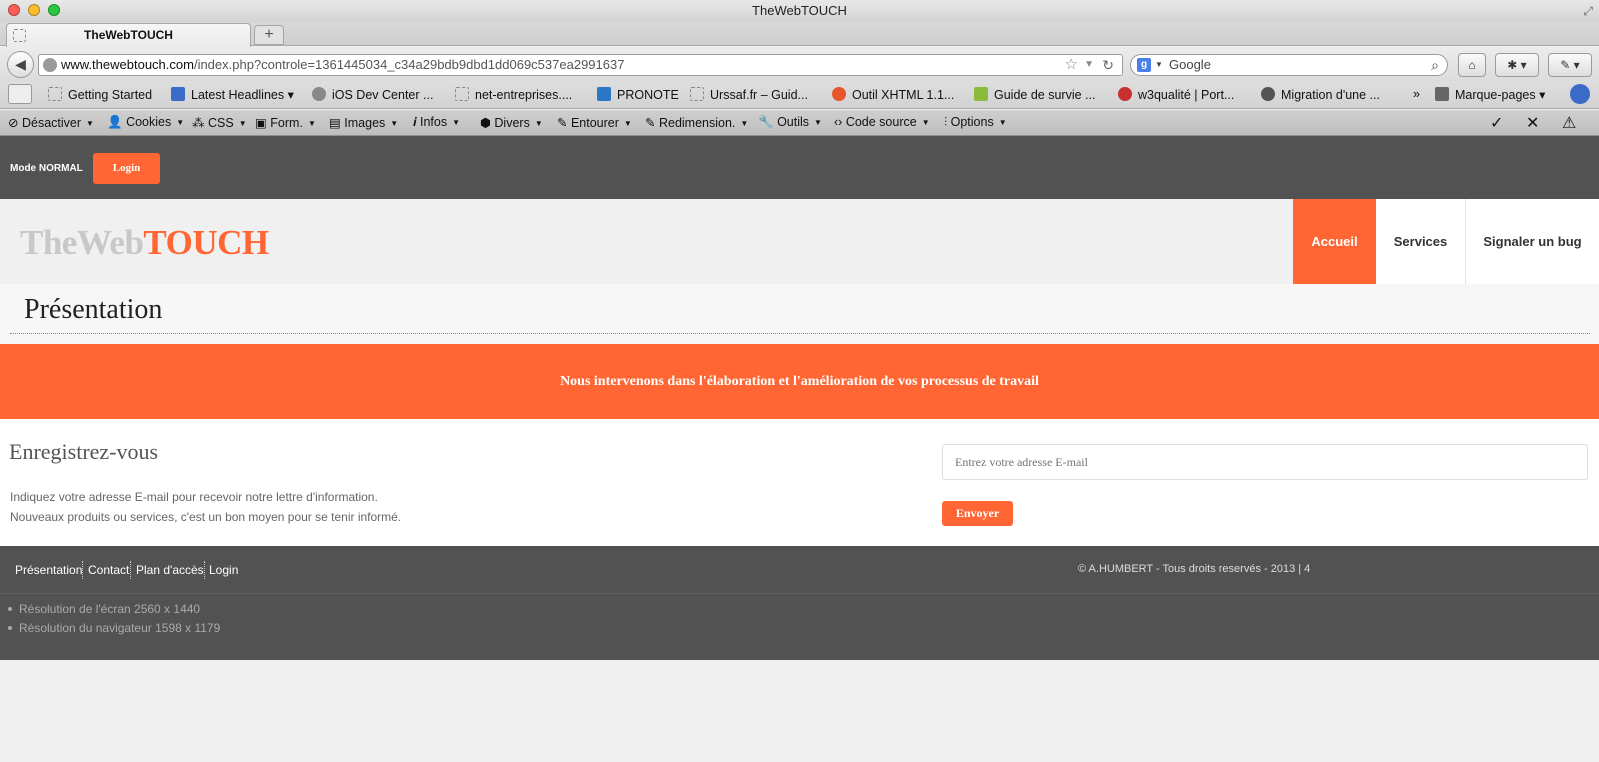 This screenshot has width=1599, height=762. I want to click on addon-icon: ✱ ▾, so click(1517, 65).